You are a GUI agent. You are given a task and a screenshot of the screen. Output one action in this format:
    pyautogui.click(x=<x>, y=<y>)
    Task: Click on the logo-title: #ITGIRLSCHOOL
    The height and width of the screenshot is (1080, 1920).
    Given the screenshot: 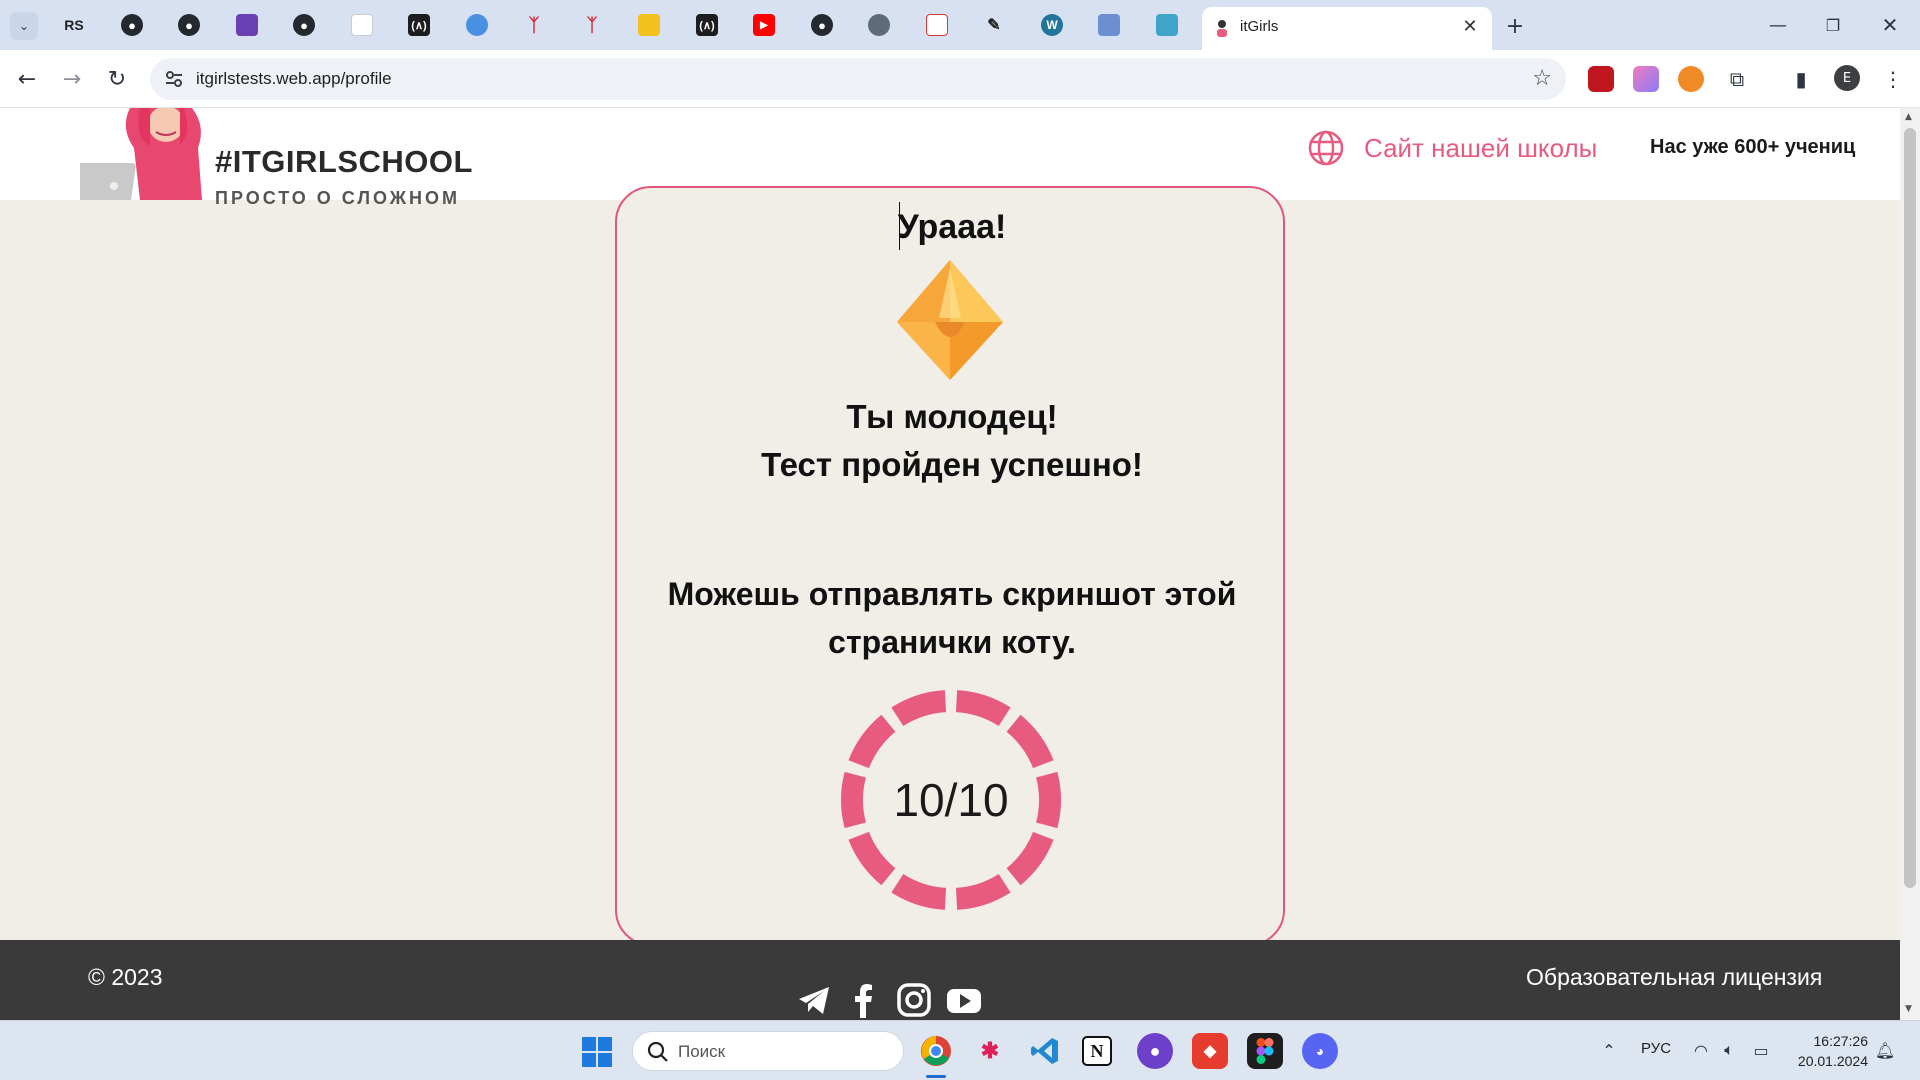 What is the action you would take?
    pyautogui.click(x=344, y=162)
    